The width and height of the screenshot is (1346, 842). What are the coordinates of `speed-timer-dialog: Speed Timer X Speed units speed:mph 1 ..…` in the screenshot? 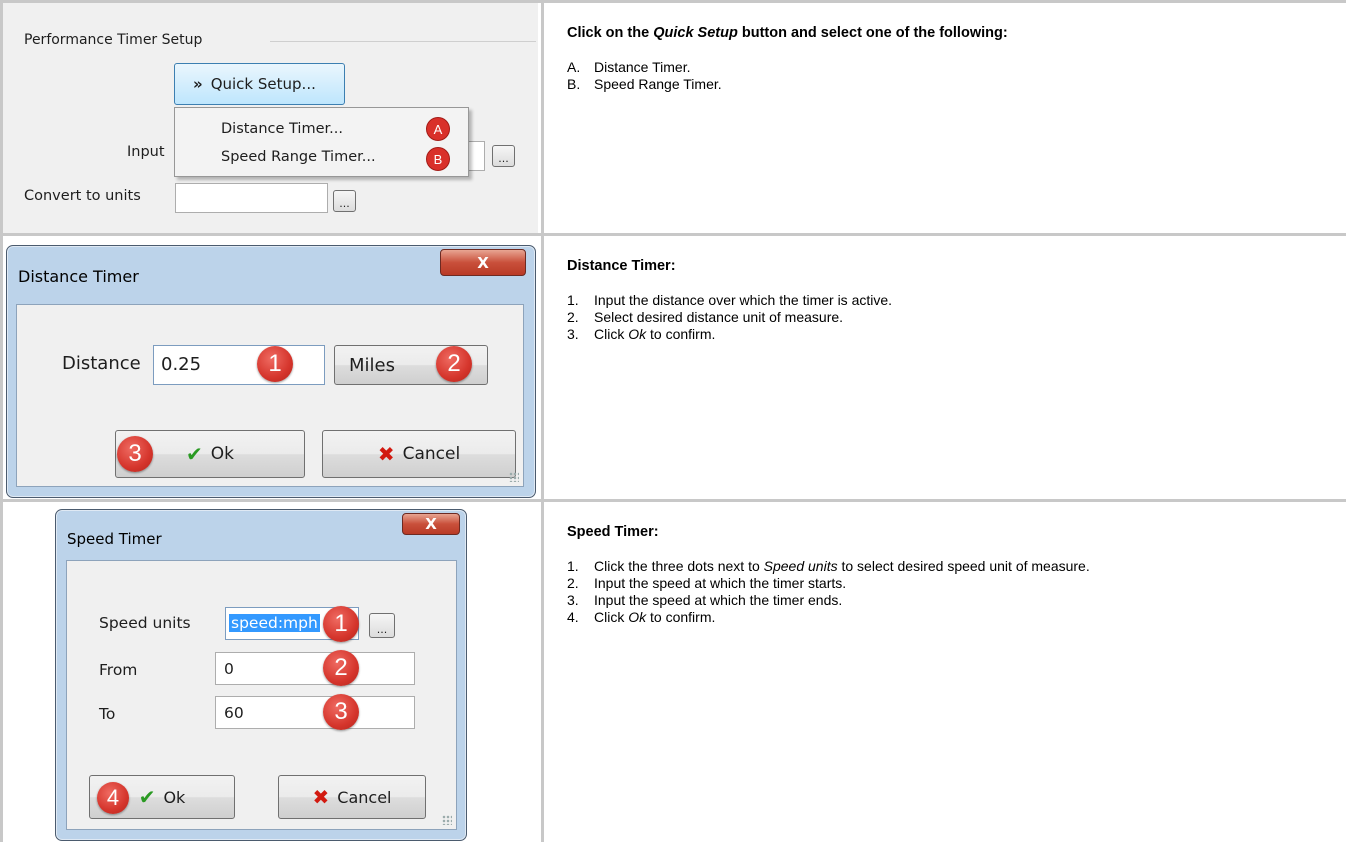 It's located at (261, 675).